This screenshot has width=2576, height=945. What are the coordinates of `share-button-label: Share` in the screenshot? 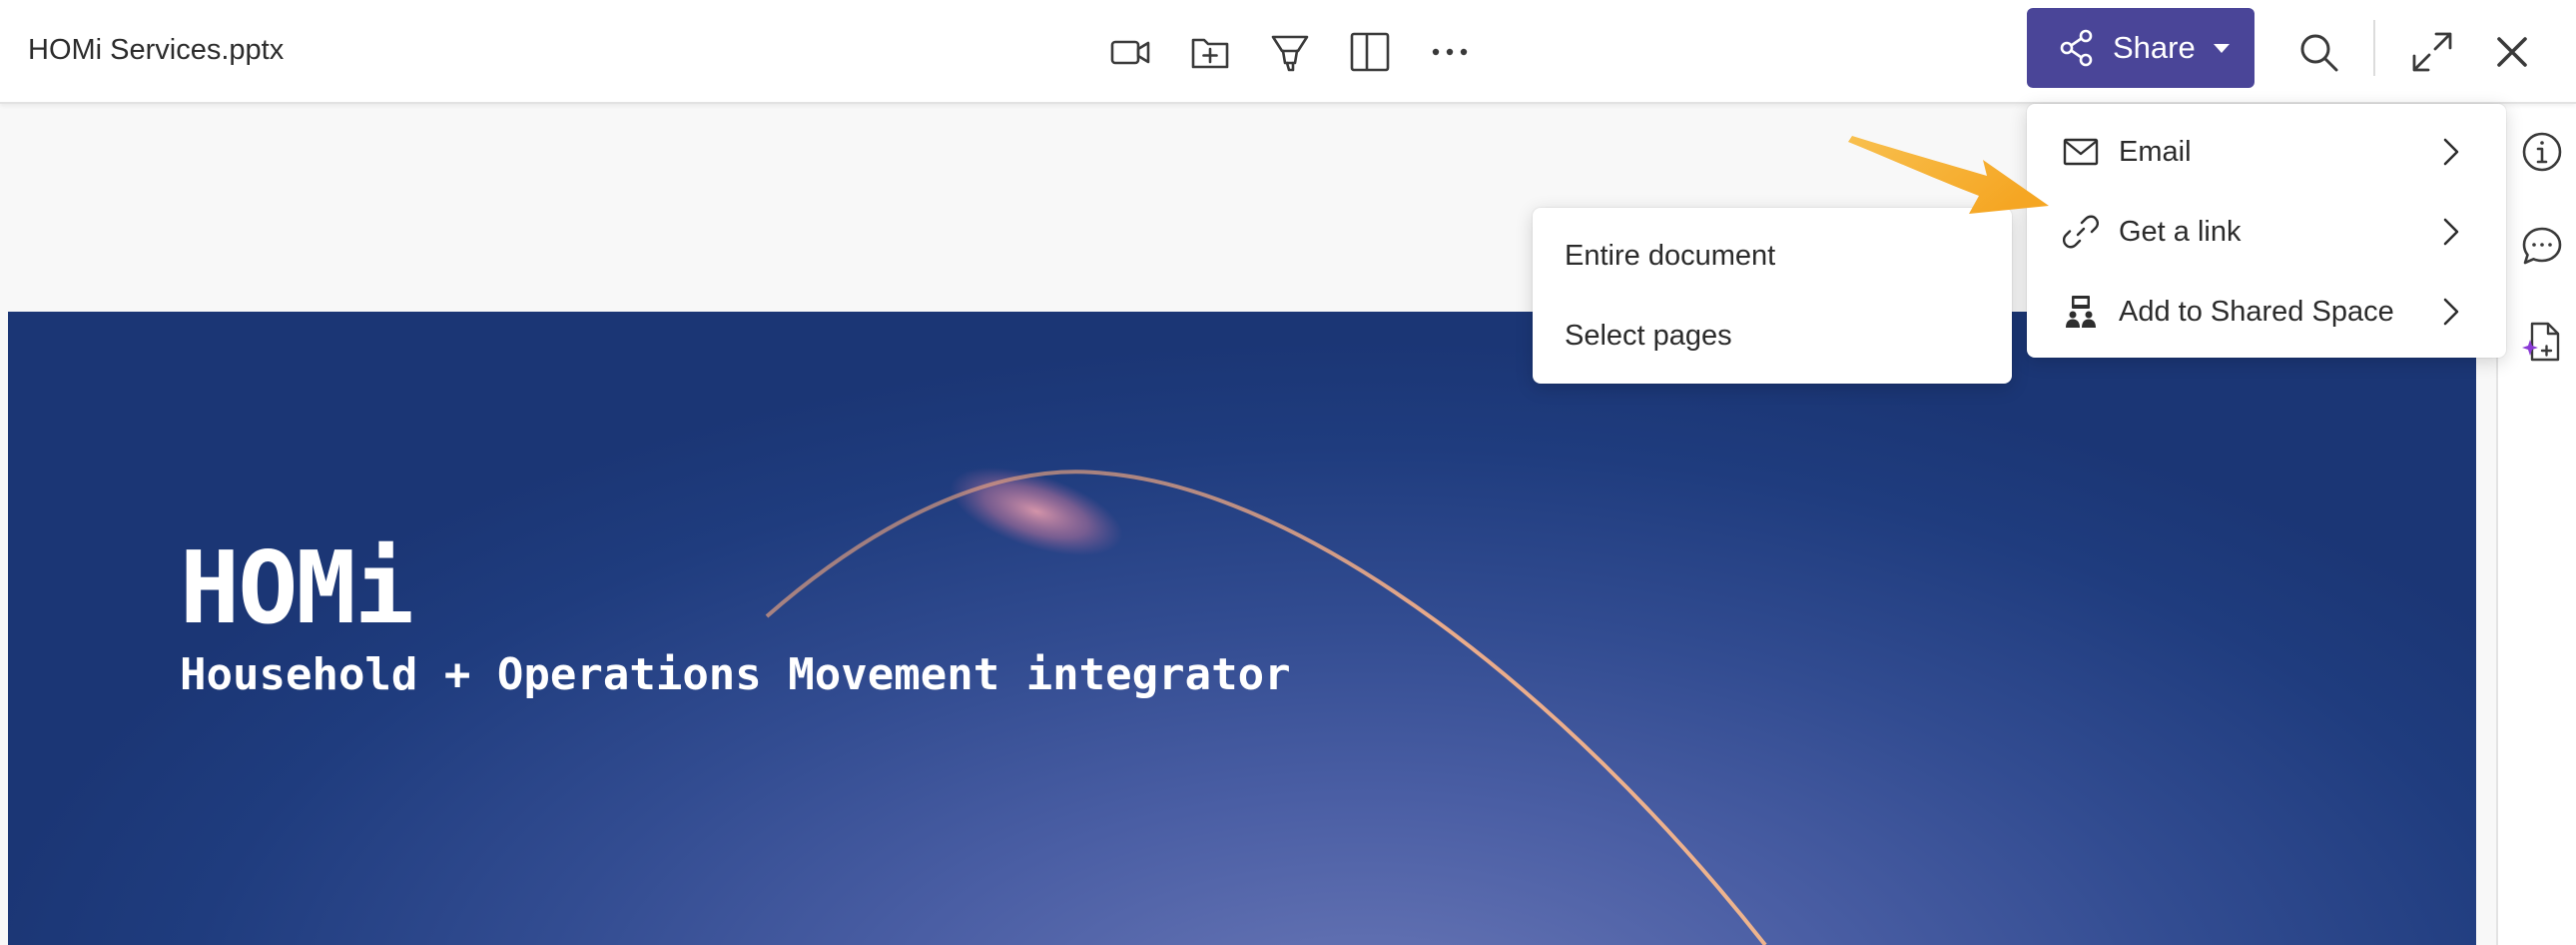 It's located at (2154, 47).